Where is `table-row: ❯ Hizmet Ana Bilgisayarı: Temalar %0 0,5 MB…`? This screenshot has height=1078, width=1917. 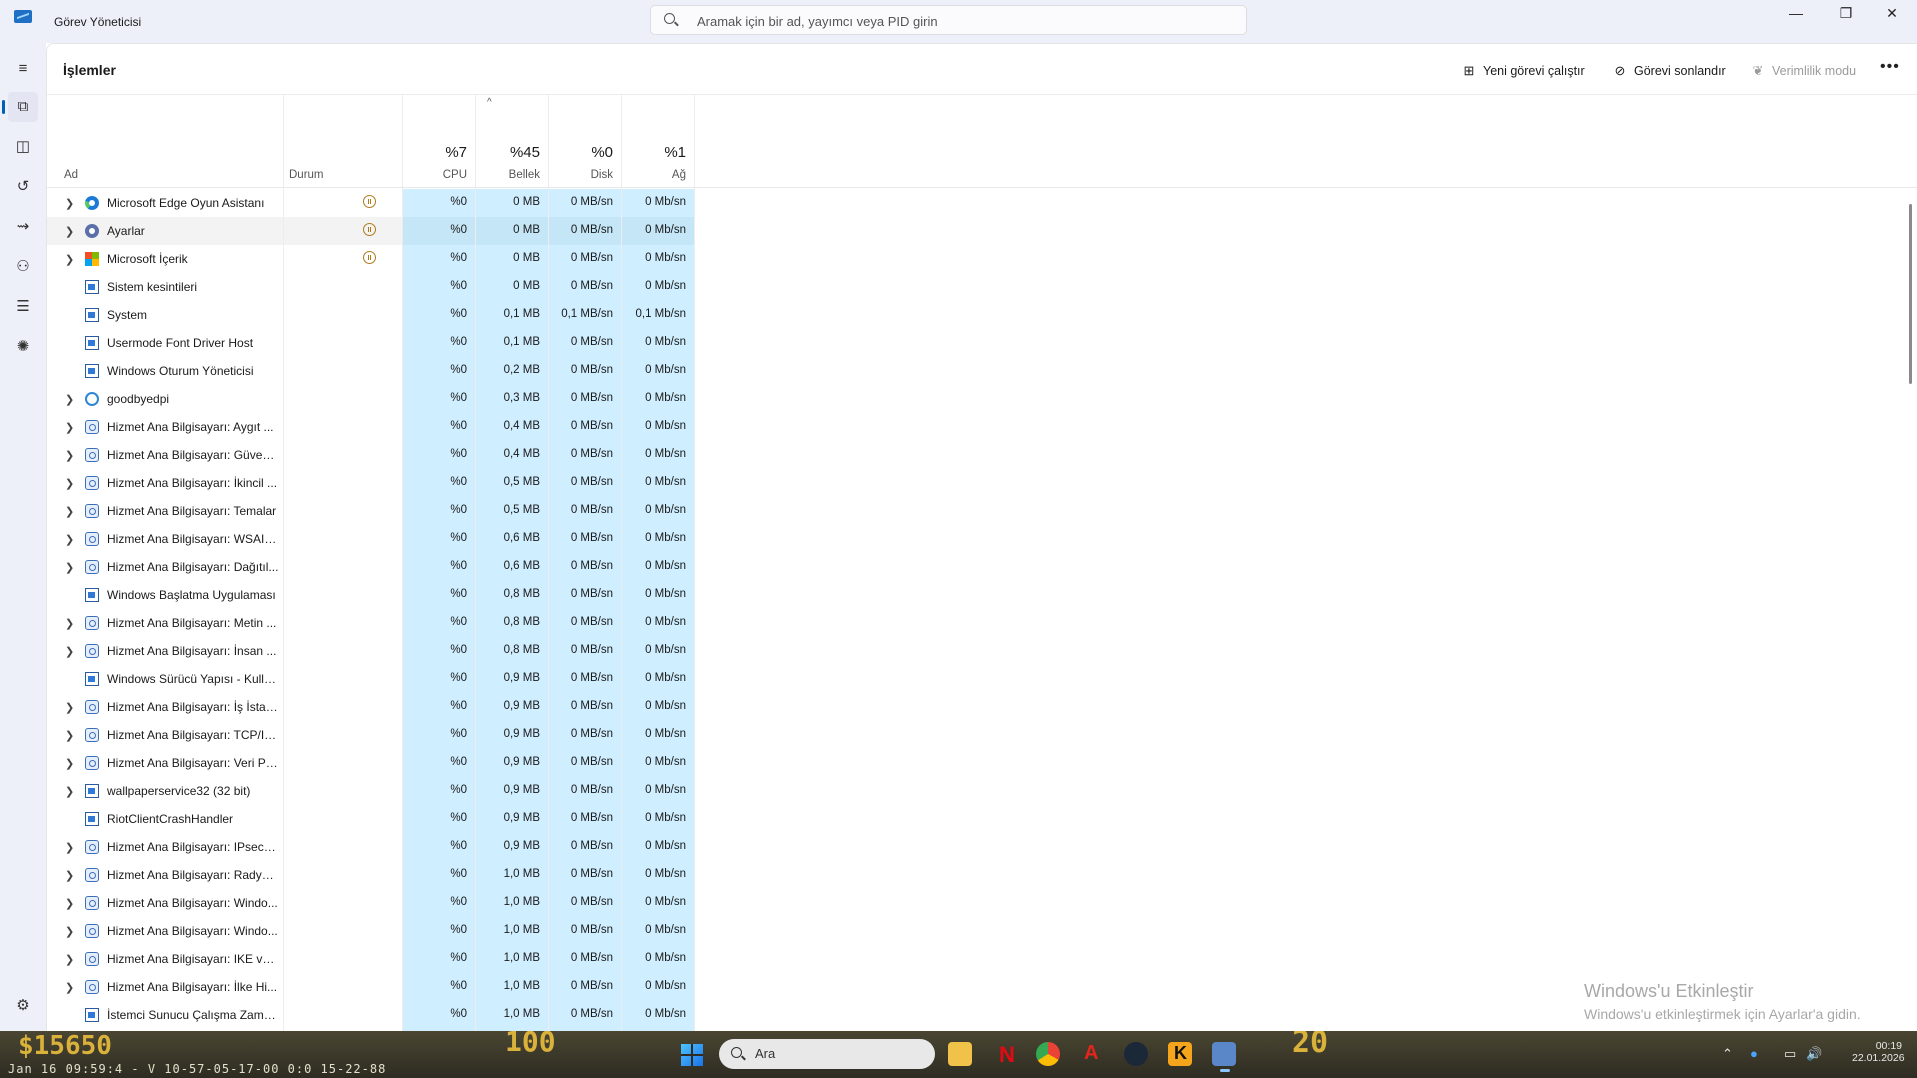
table-row: ❯ Hizmet Ana Bilgisayarı: Temalar %0 0,5 MB… is located at coordinates (982, 511).